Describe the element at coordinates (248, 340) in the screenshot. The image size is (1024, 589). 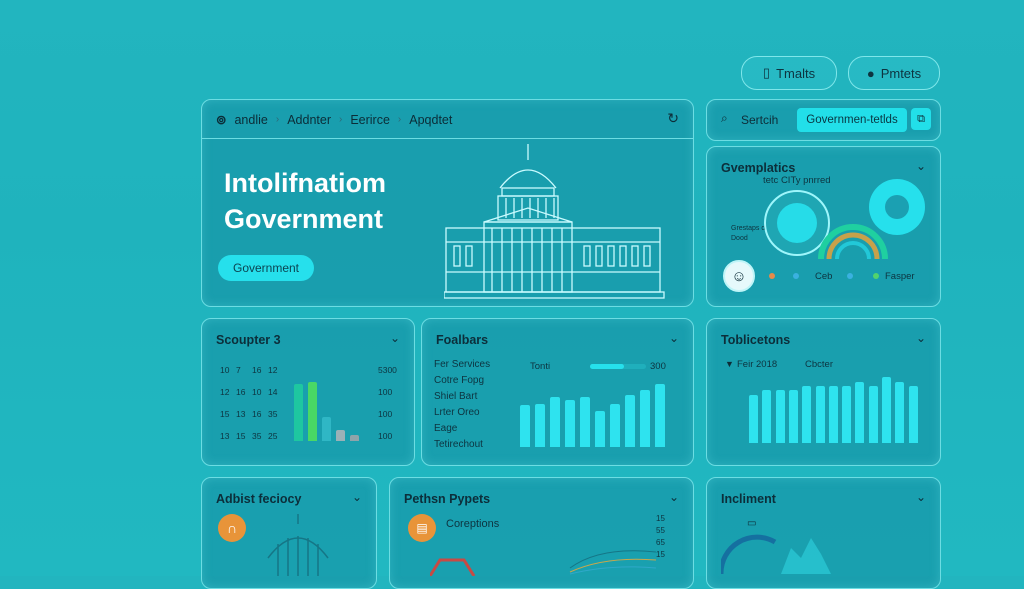
I see `panel-title: Scoupter 3` at that location.